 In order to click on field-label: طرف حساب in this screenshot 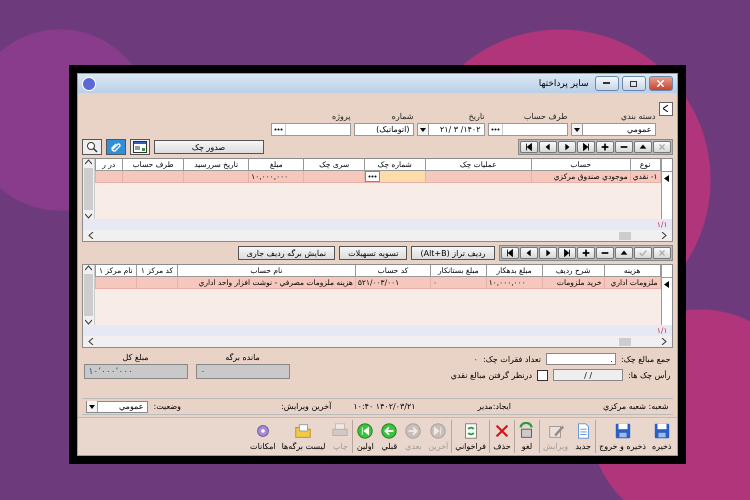, I will do `click(546, 116)`.